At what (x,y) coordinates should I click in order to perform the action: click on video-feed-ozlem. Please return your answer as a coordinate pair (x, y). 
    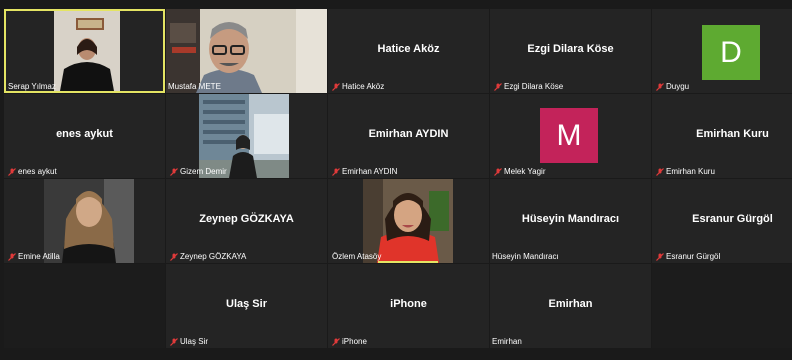
    Looking at the image, I should click on (408, 221).